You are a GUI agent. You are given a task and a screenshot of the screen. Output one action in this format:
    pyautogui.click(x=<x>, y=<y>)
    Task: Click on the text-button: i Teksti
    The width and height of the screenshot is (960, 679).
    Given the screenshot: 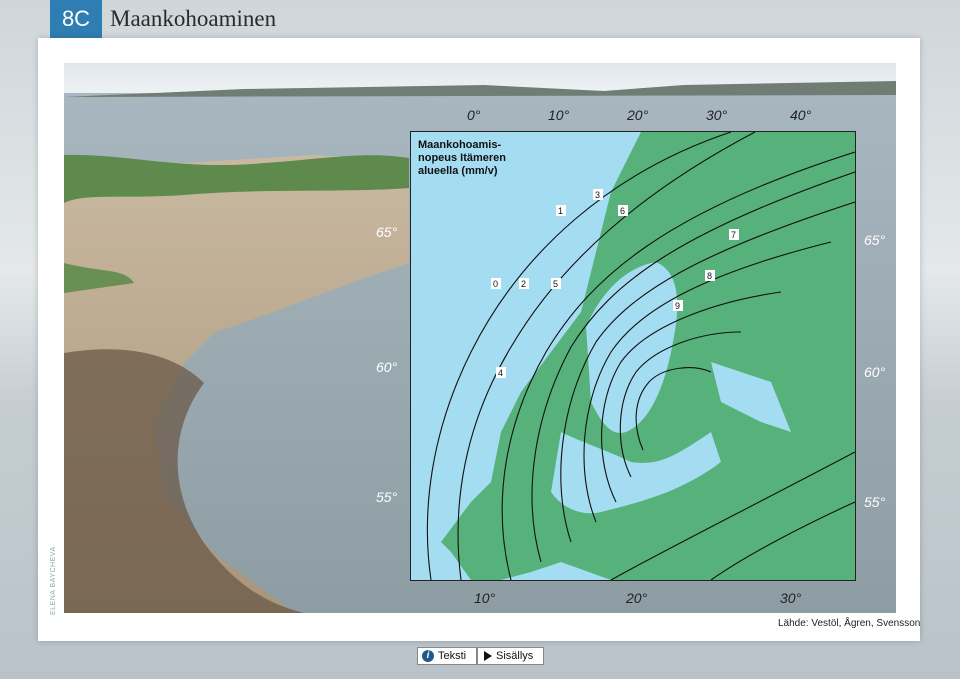 What is the action you would take?
    pyautogui.click(x=447, y=656)
    